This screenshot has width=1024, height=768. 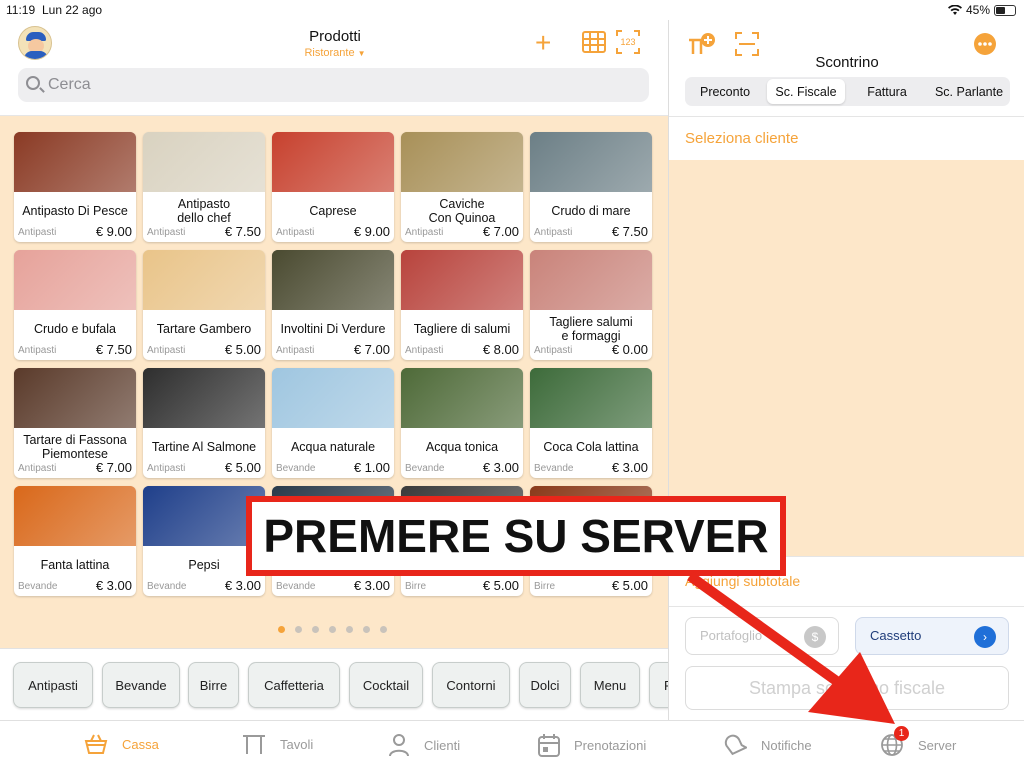 What do you see at coordinates (141, 685) in the screenshot?
I see `category-button: Bevande` at bounding box center [141, 685].